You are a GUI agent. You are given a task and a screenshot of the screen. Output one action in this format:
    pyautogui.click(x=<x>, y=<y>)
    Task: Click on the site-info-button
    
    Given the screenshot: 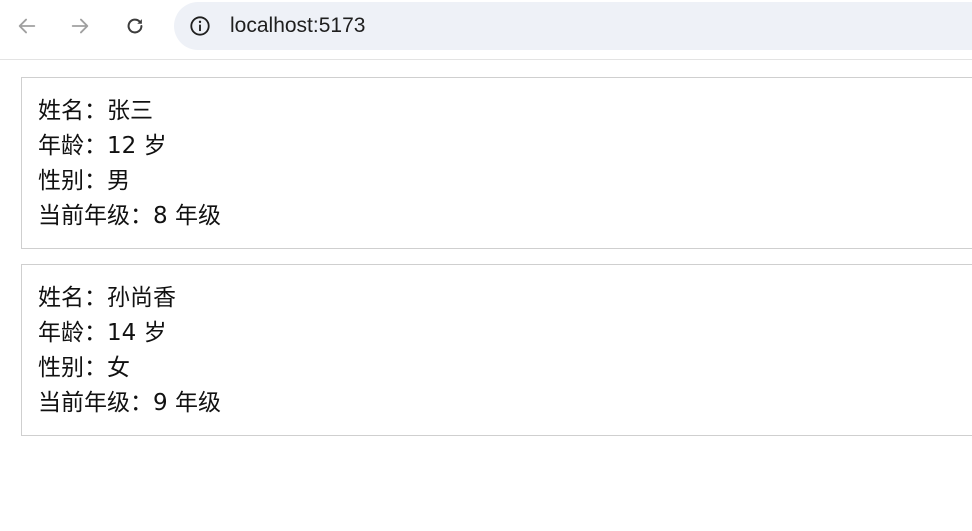 What is the action you would take?
    pyautogui.click(x=200, y=26)
    